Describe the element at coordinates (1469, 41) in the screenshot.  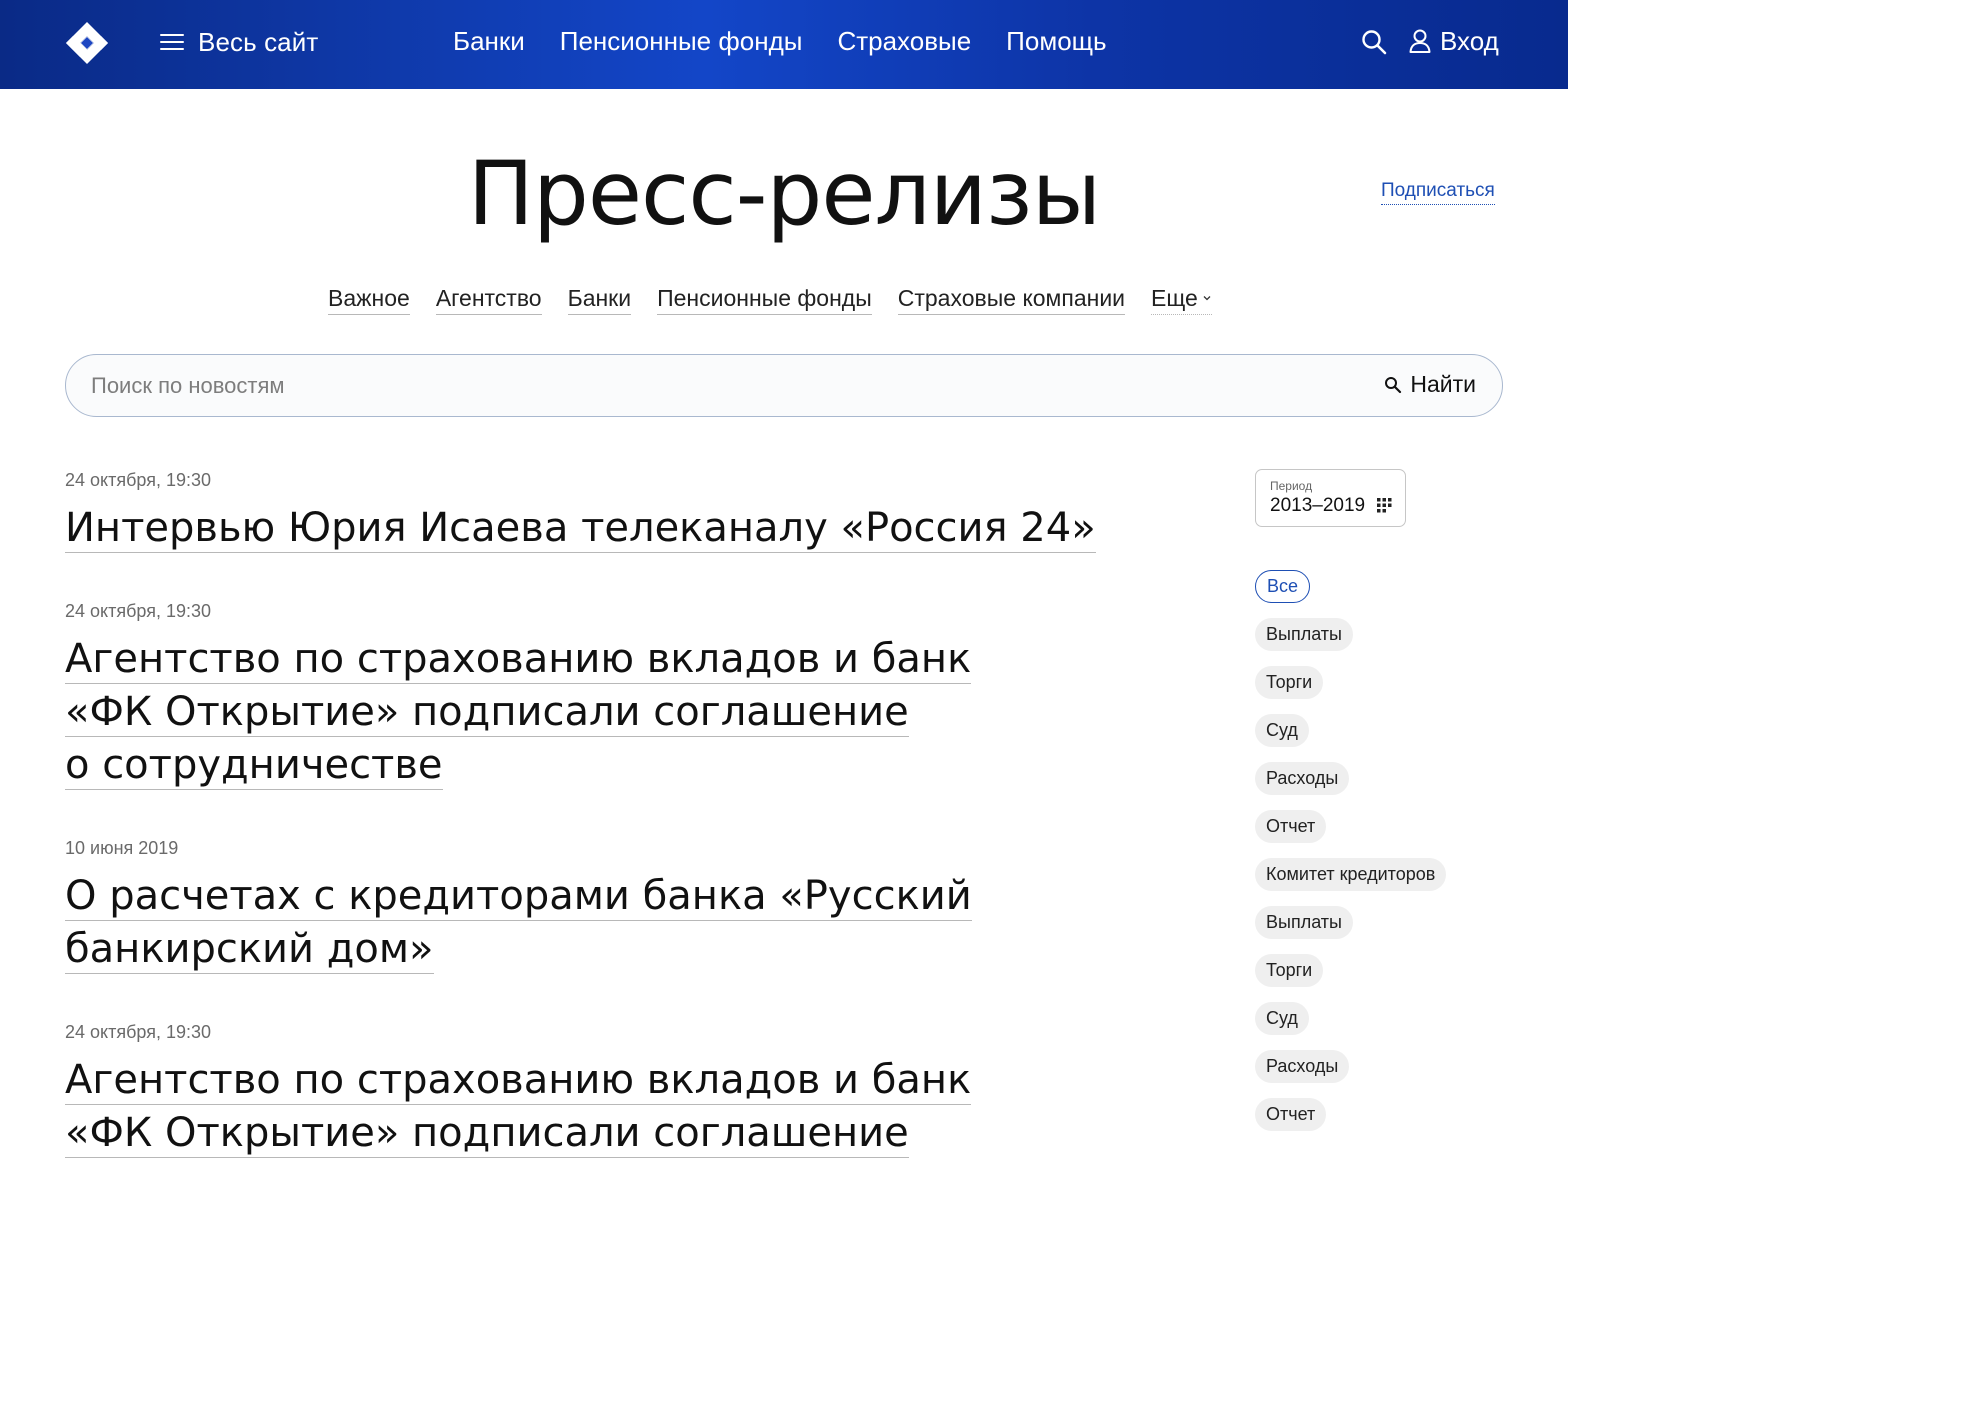
I see `login-label: Вход` at that location.